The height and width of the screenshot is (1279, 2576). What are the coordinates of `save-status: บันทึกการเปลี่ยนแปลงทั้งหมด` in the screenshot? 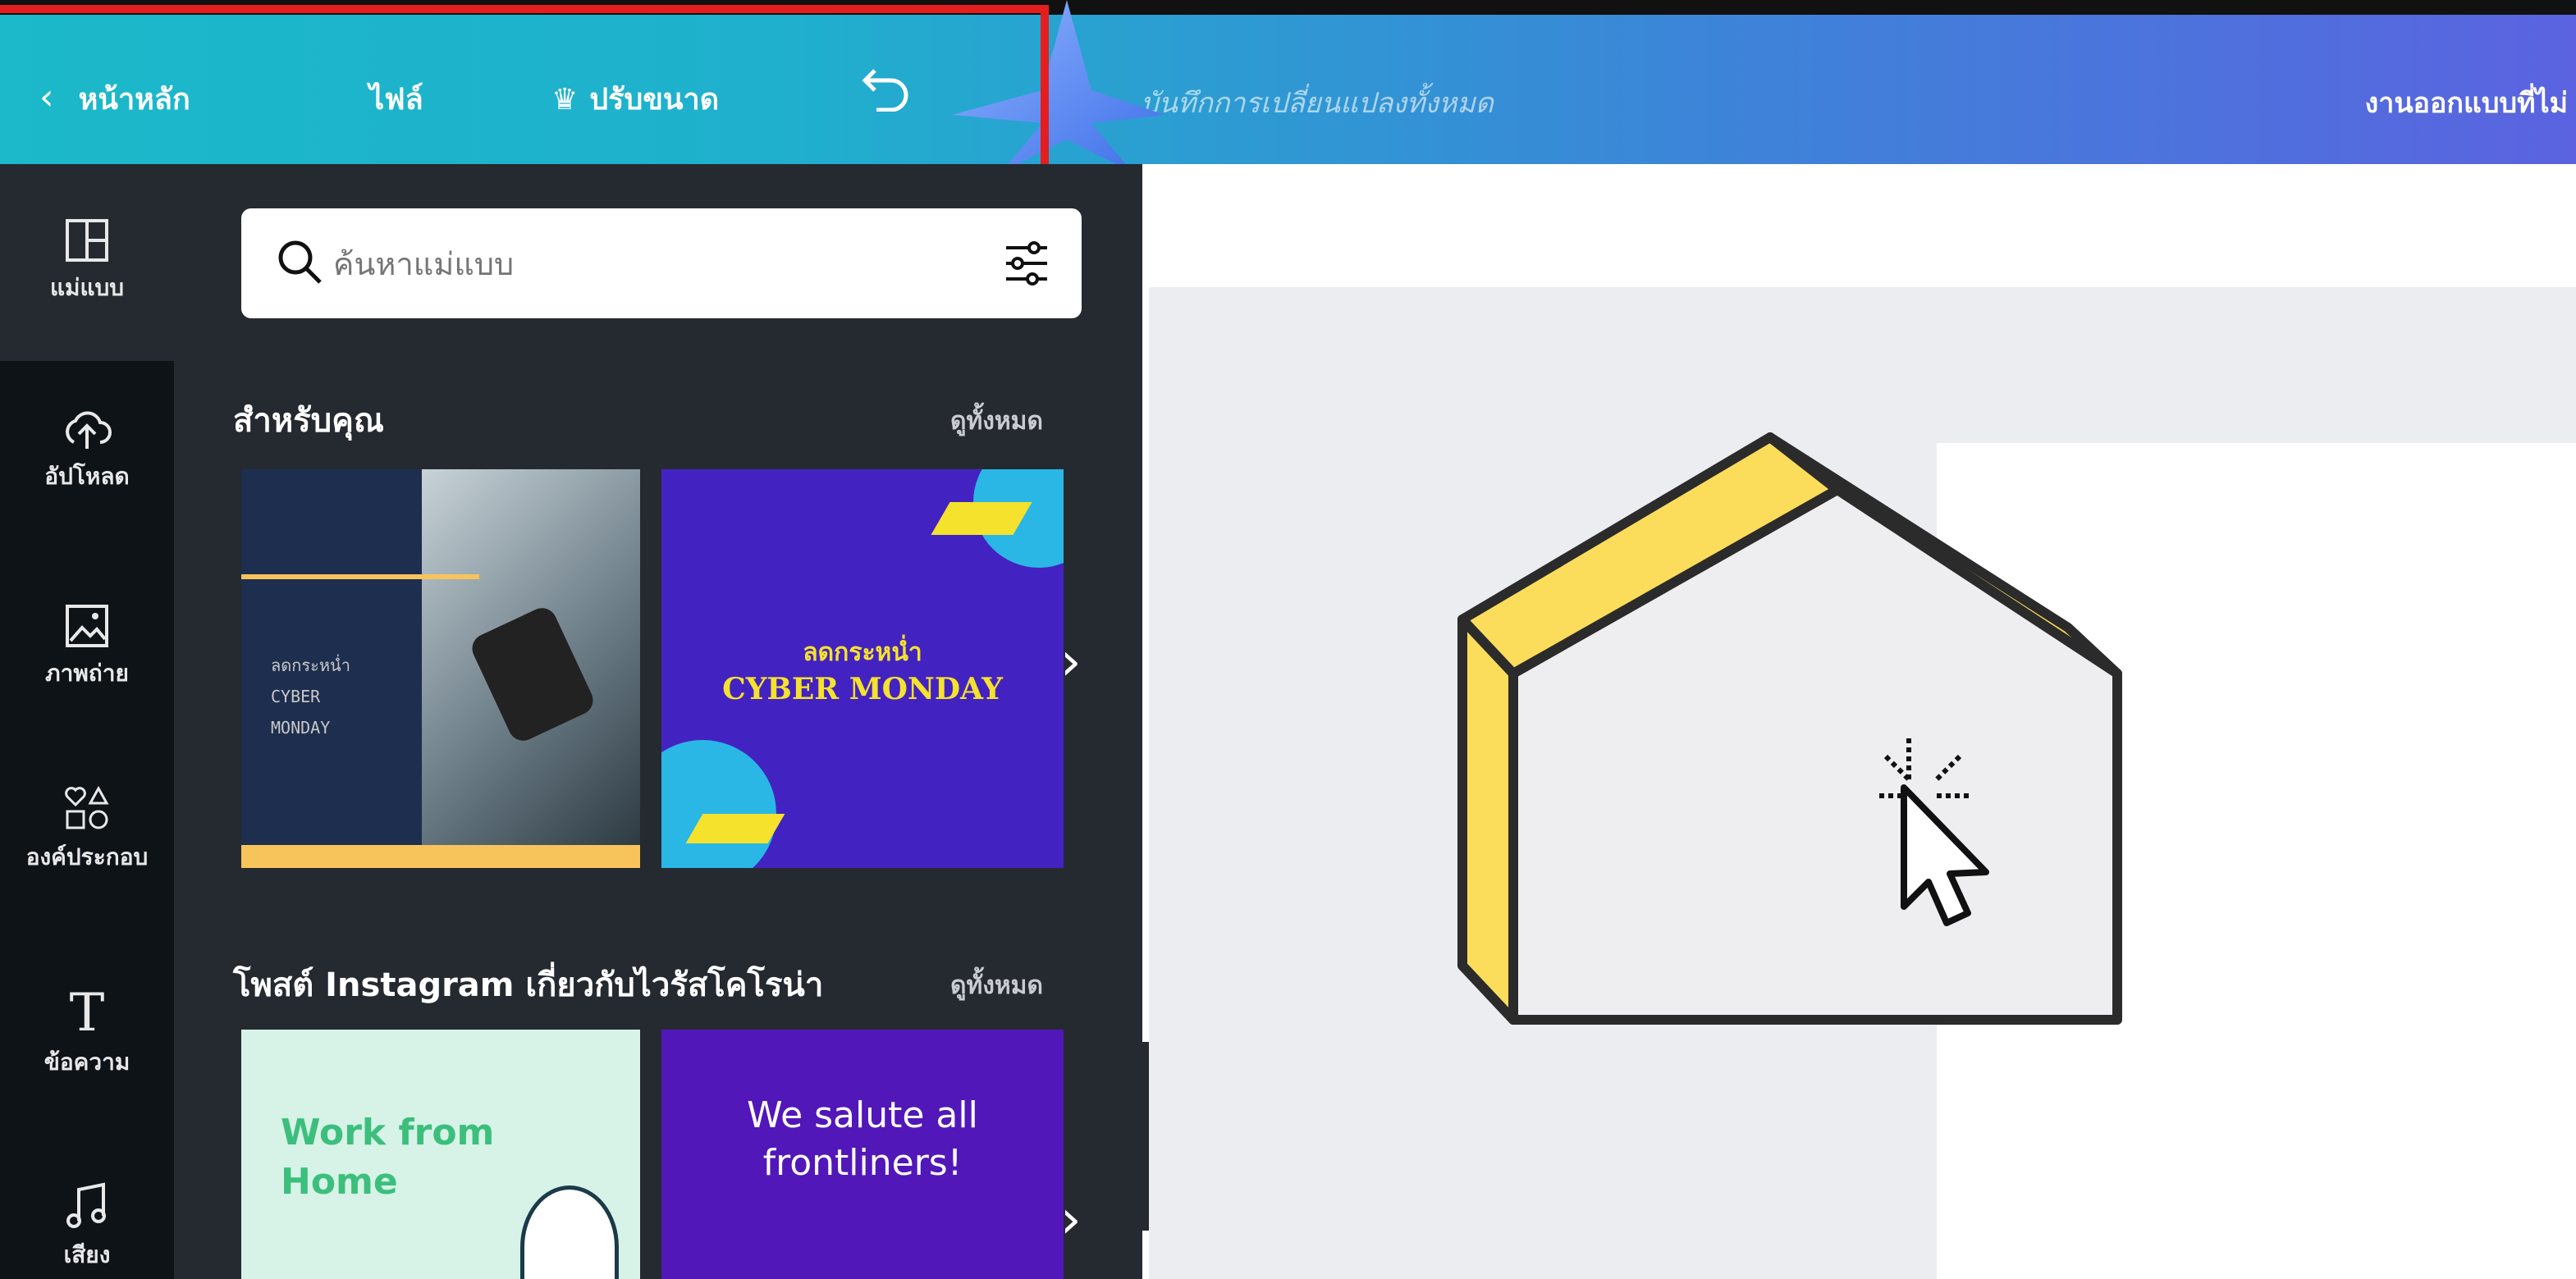 It's located at (1317, 103).